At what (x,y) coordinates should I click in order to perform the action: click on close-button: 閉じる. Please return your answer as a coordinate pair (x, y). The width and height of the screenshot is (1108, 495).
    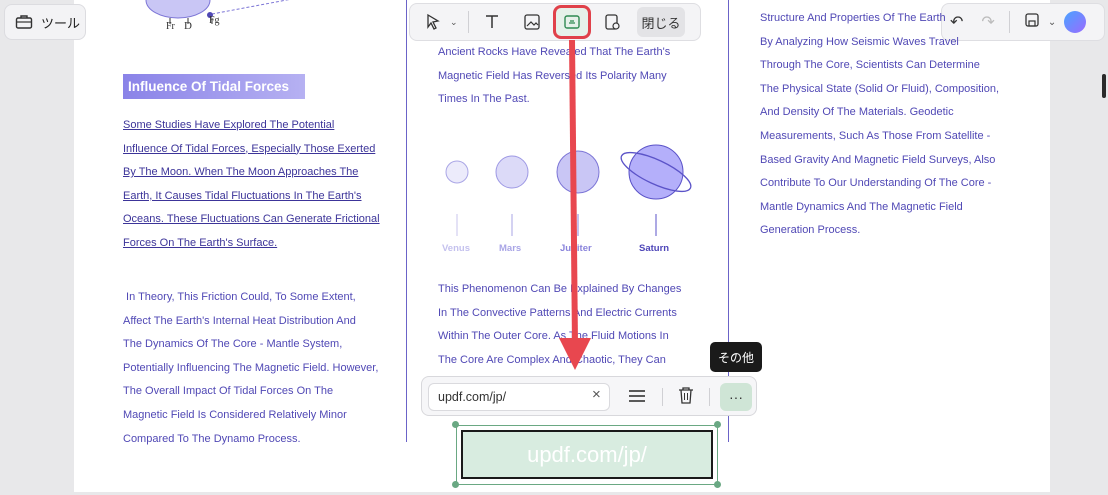
    Looking at the image, I should click on (661, 22).